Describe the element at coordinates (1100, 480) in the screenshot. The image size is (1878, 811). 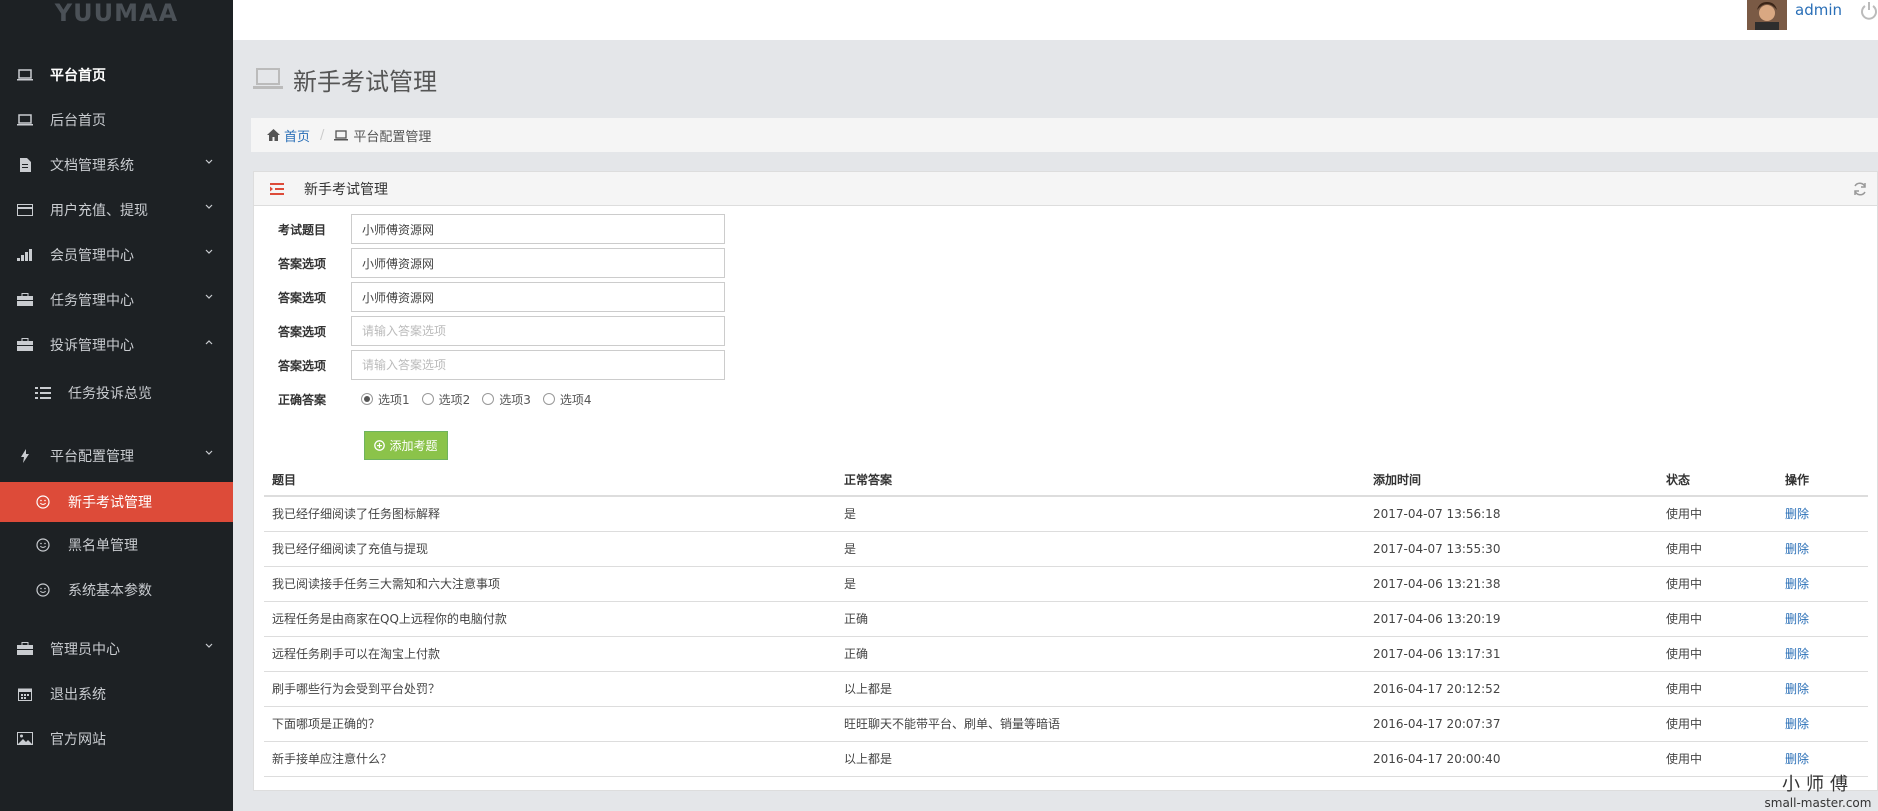
I see `column-header-answer: 正常答案` at that location.